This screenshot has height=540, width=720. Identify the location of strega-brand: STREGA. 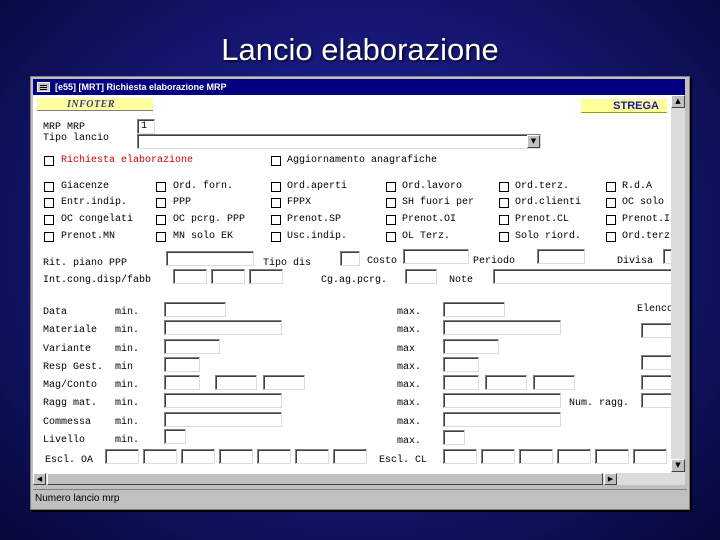
(624, 106).